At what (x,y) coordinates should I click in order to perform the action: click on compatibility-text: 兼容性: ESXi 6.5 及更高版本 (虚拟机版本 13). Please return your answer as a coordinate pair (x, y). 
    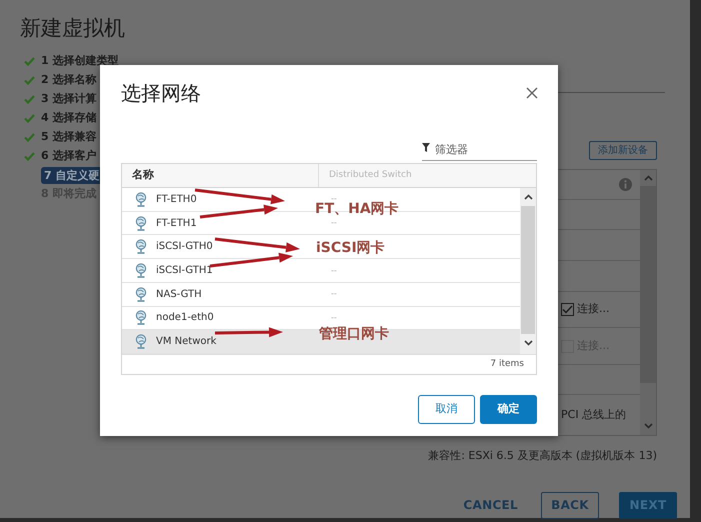
    Looking at the image, I should click on (542, 456).